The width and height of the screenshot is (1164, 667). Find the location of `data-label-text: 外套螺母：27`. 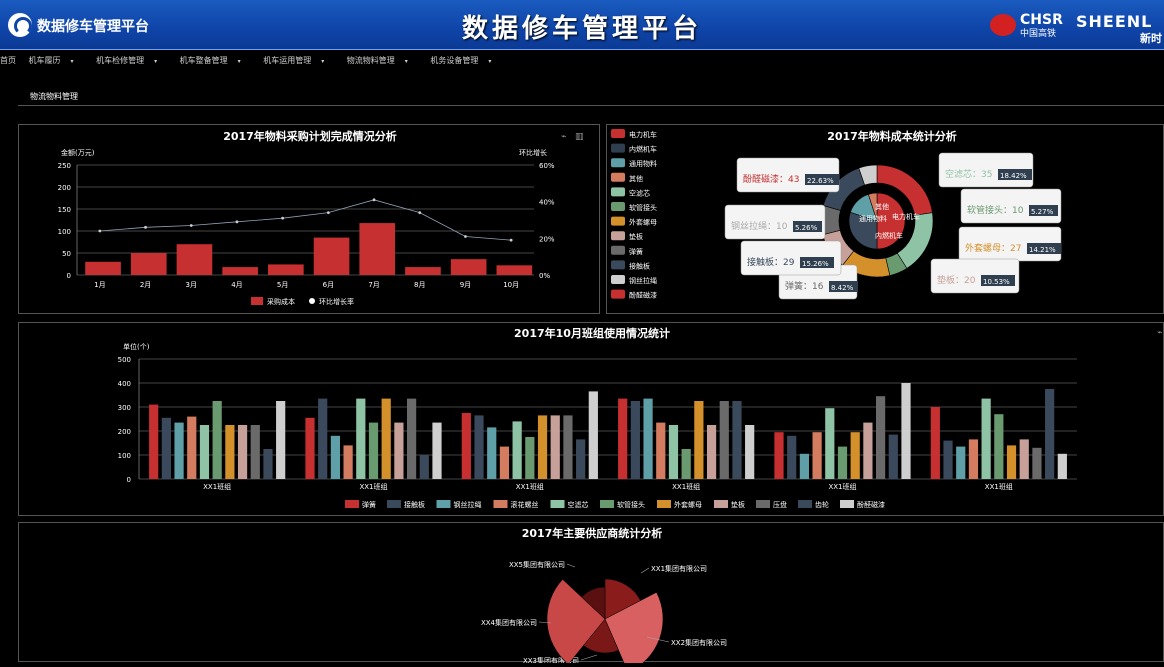

data-label-text: 外套螺母：27 is located at coordinates (993, 248).